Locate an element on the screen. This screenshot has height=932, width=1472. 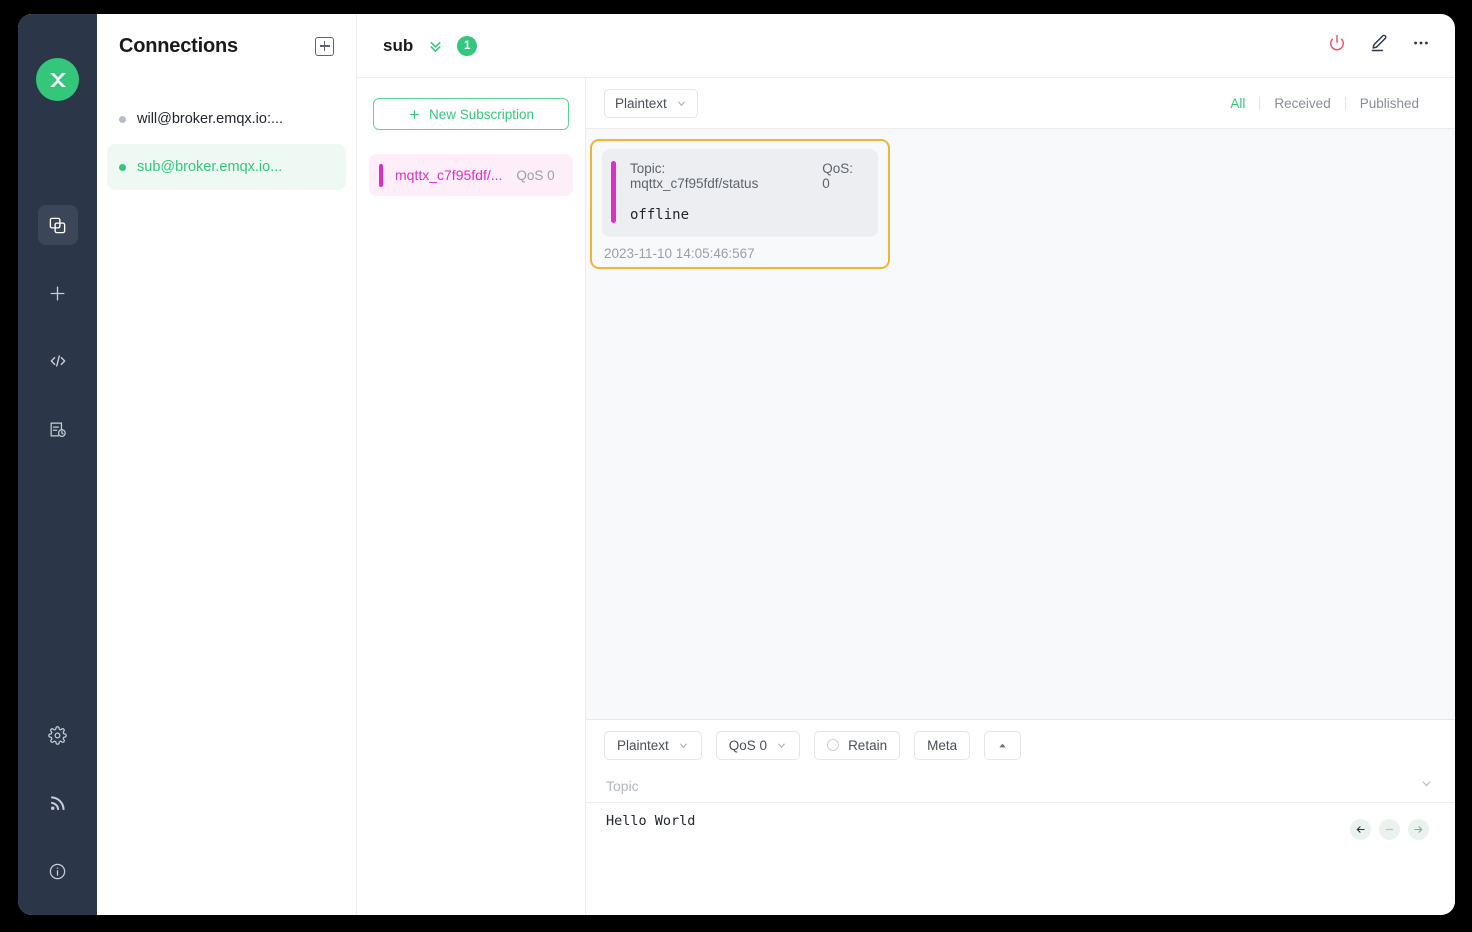
editor-nav-controls is located at coordinates (1389, 829).